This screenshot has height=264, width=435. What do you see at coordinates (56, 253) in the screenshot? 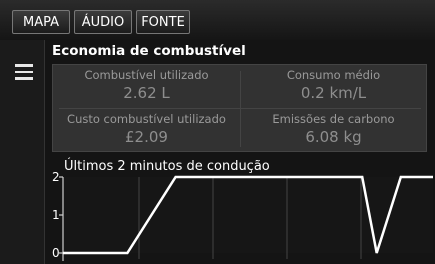
I see `y-tick-label: 0` at bounding box center [56, 253].